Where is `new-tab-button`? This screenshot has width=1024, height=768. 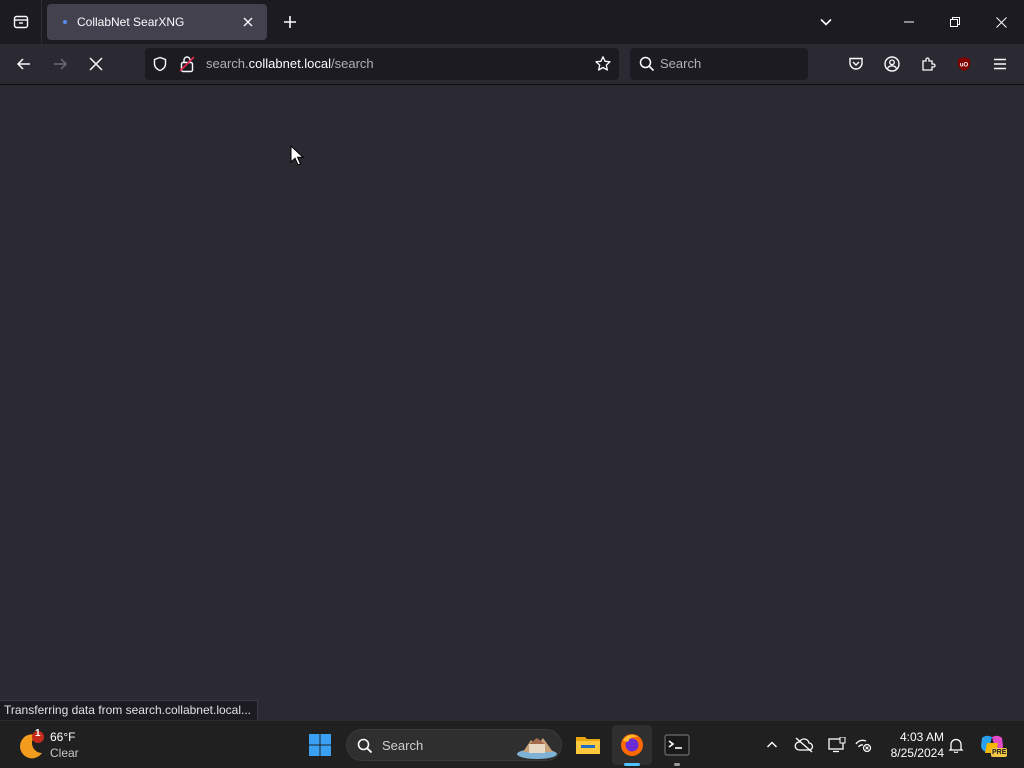 new-tab-button is located at coordinates (290, 22).